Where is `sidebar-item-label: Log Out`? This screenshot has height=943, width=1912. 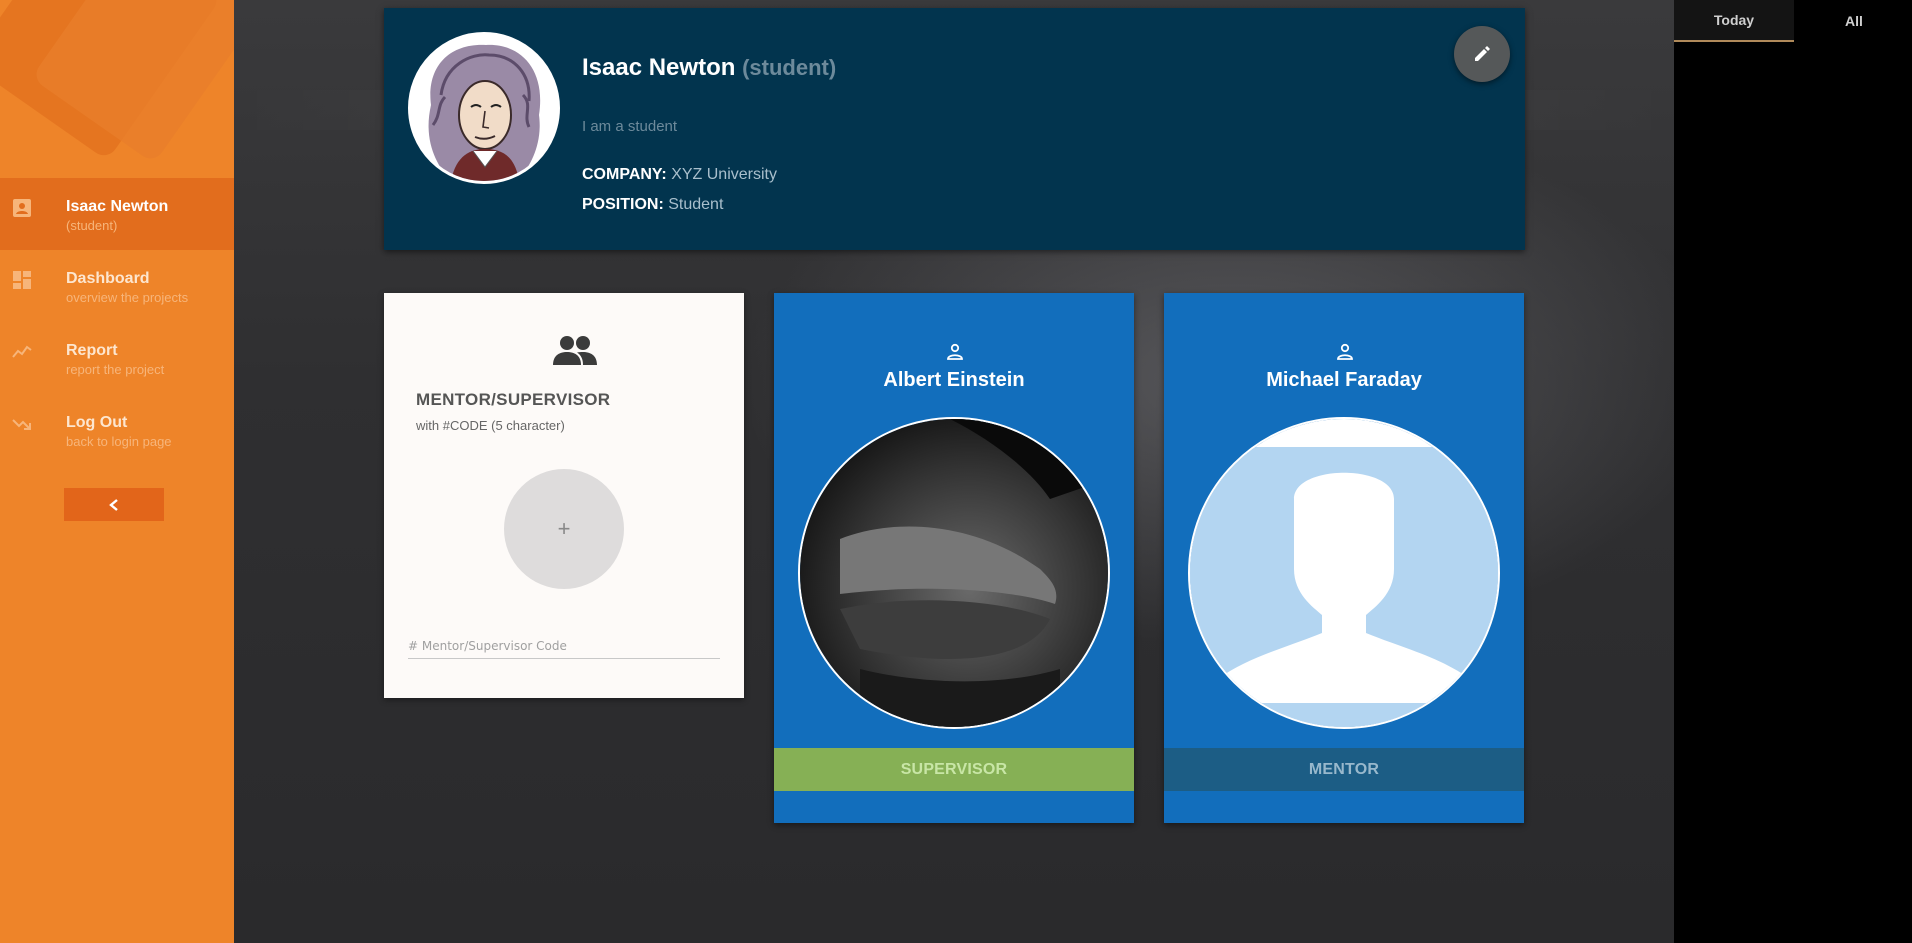 sidebar-item-label: Log Out is located at coordinates (97, 422).